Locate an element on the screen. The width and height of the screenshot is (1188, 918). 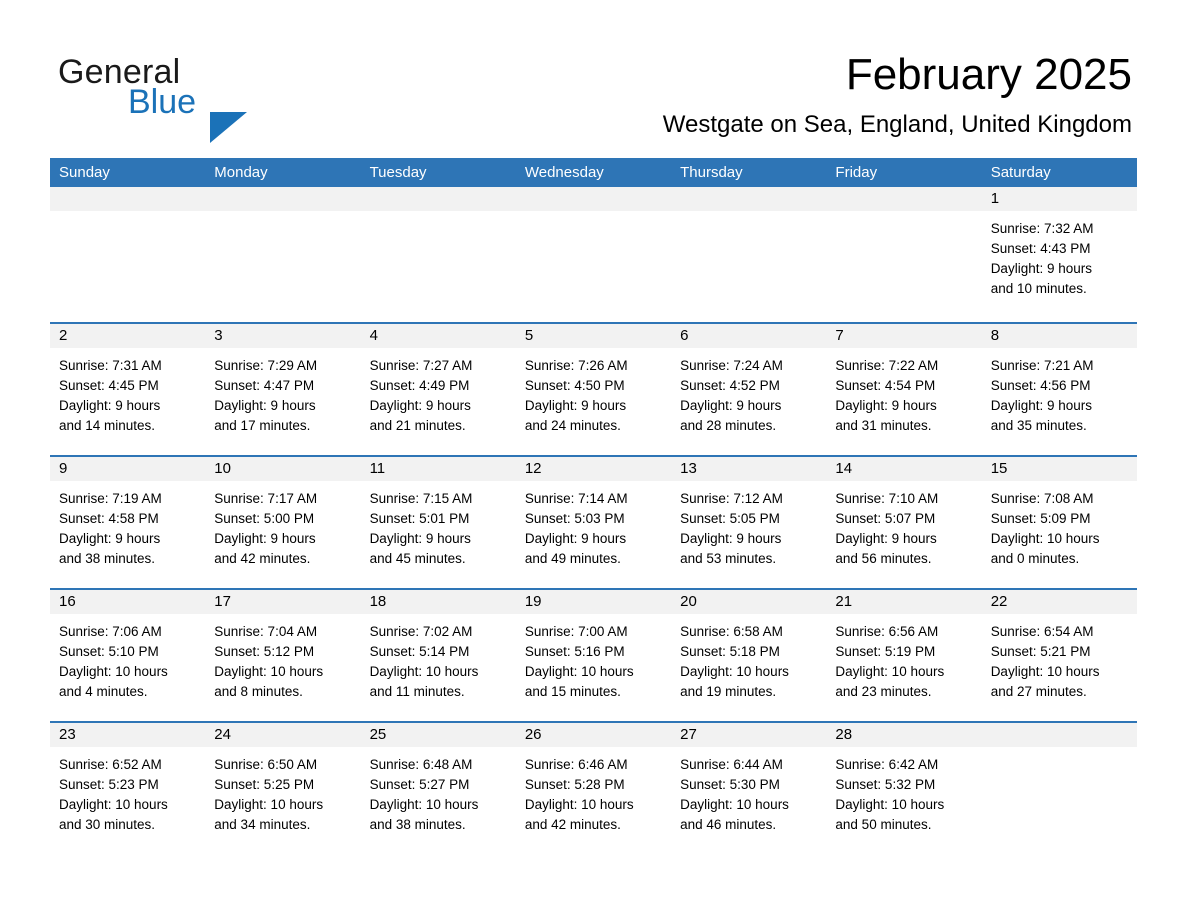
day-number is located at coordinates (438, 199).